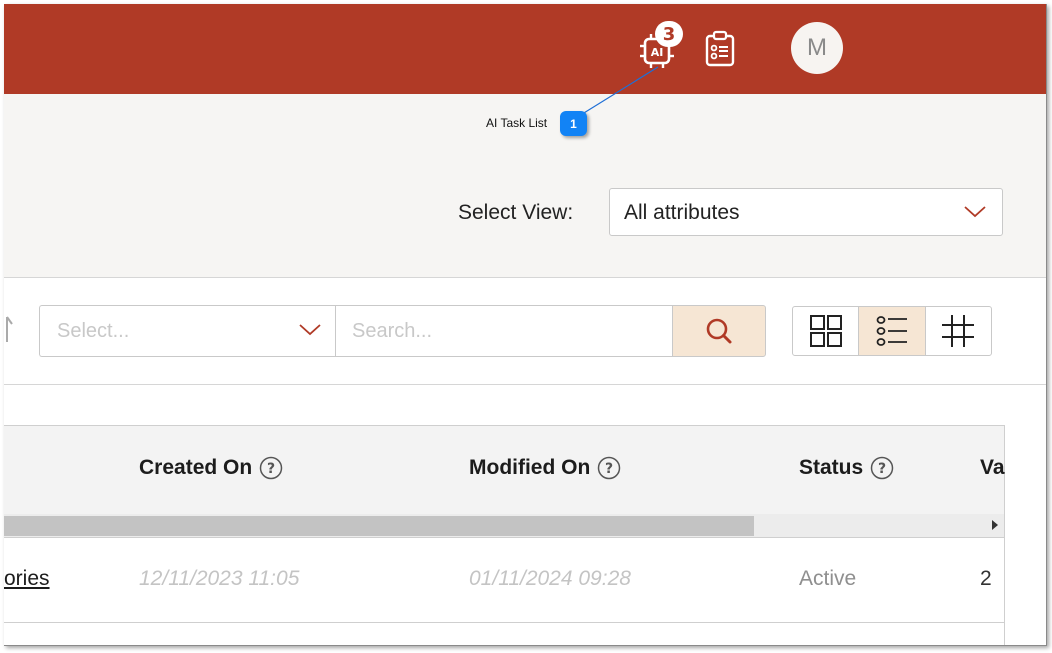 This screenshot has width=1052, height=653. I want to click on table-header: Created On ? Modified On ? Status ? Va, so click(504, 470).